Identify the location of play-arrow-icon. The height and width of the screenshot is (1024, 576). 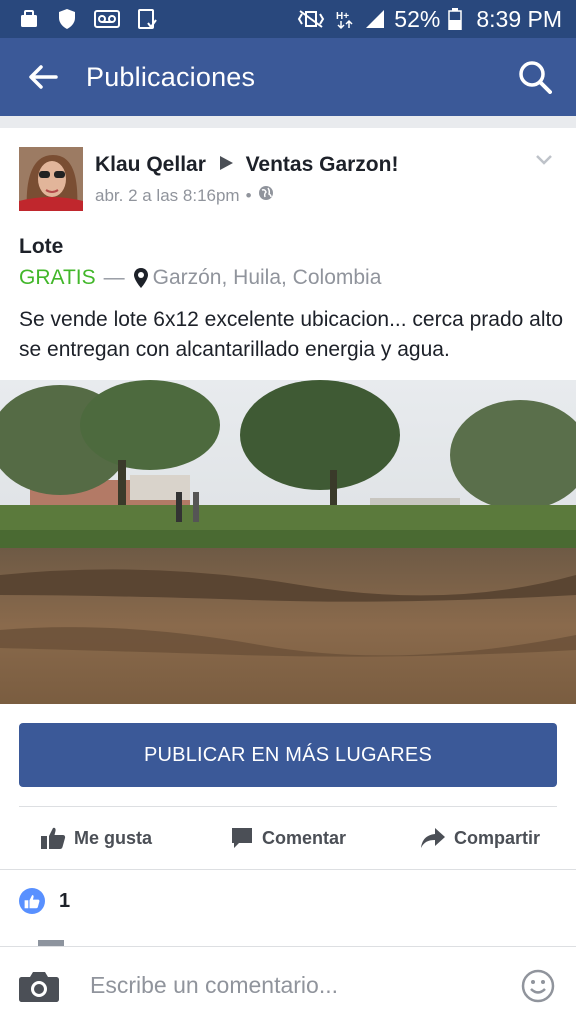
(226, 165).